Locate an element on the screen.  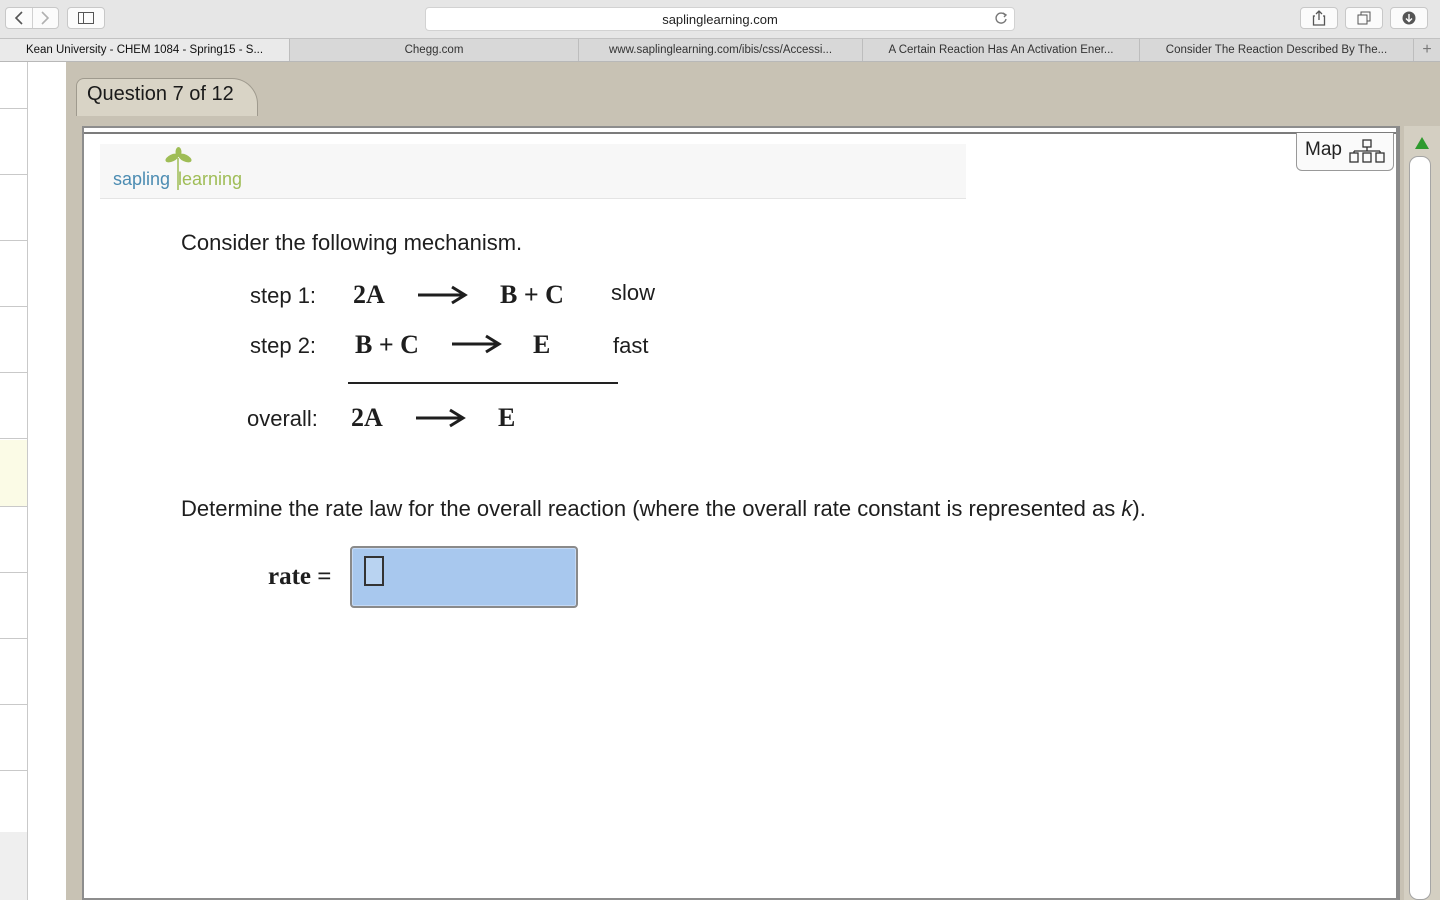
download-icon is located at coordinates (1409, 18).